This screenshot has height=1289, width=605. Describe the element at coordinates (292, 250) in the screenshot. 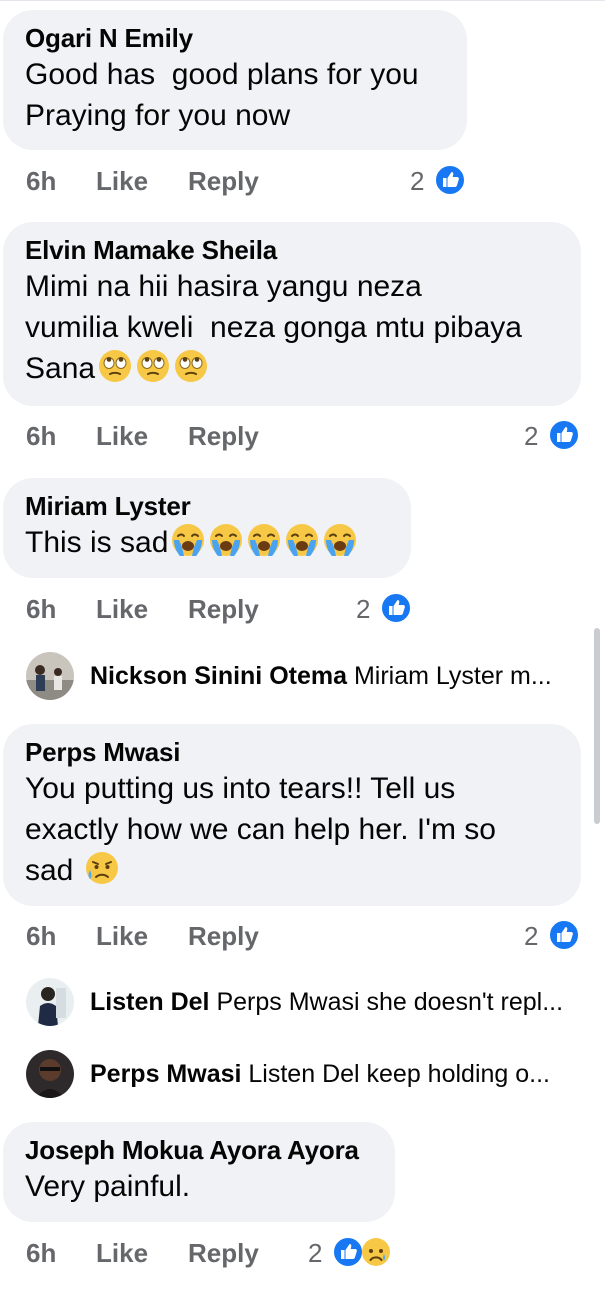

I see `comment-author: Elvin Mamake Sheila` at that location.